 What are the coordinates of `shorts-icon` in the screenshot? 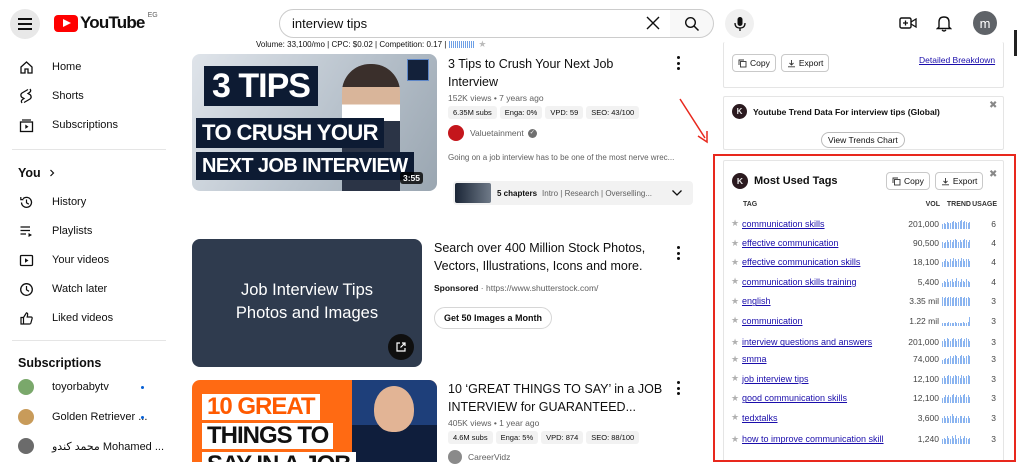 It's located at (26, 96).